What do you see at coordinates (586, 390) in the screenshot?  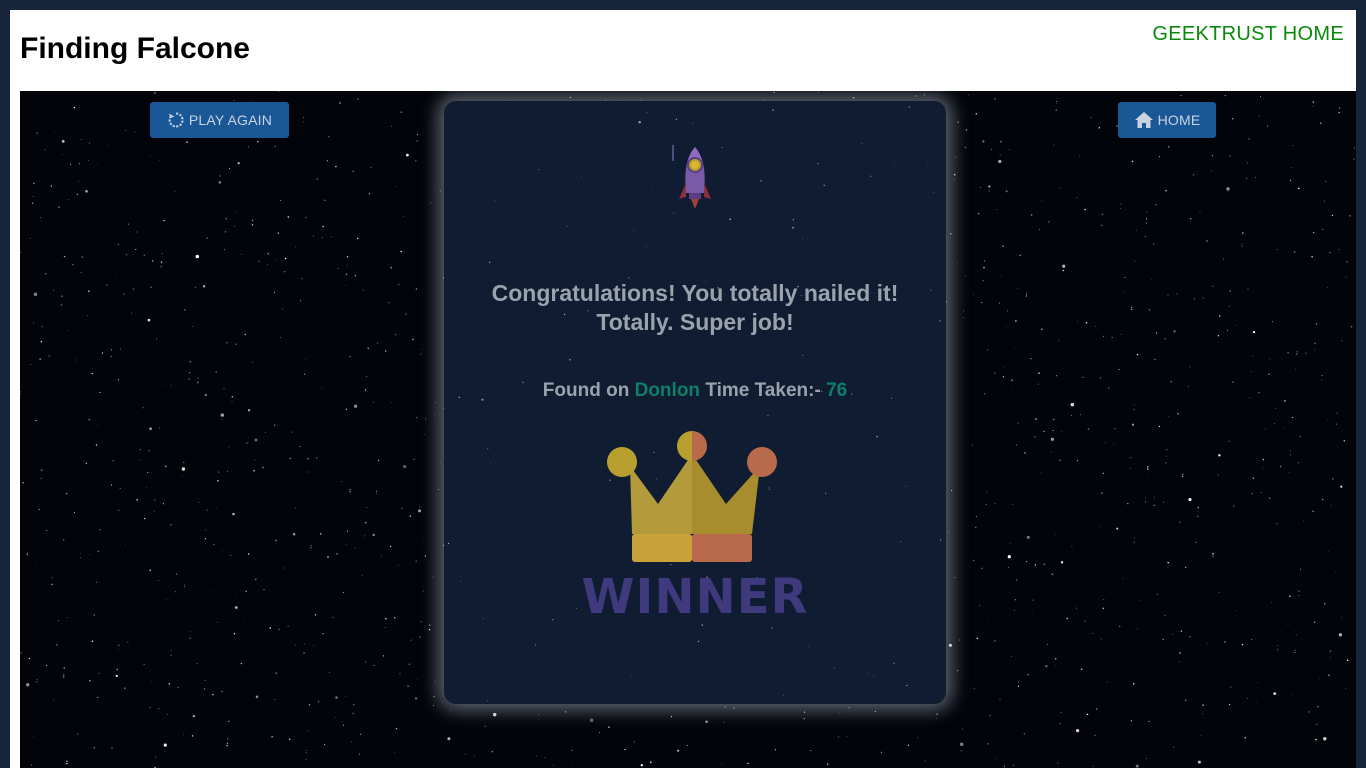 I see `found-prefix: Found on` at bounding box center [586, 390].